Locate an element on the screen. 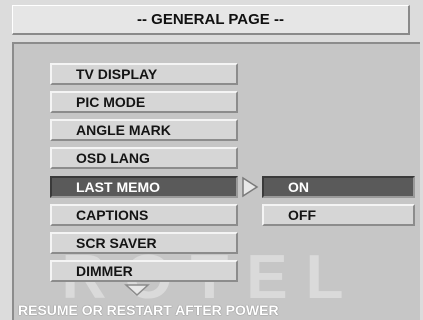 The height and width of the screenshot is (320, 423). menu-item-pic-mode: PIC MODE is located at coordinates (144, 102).